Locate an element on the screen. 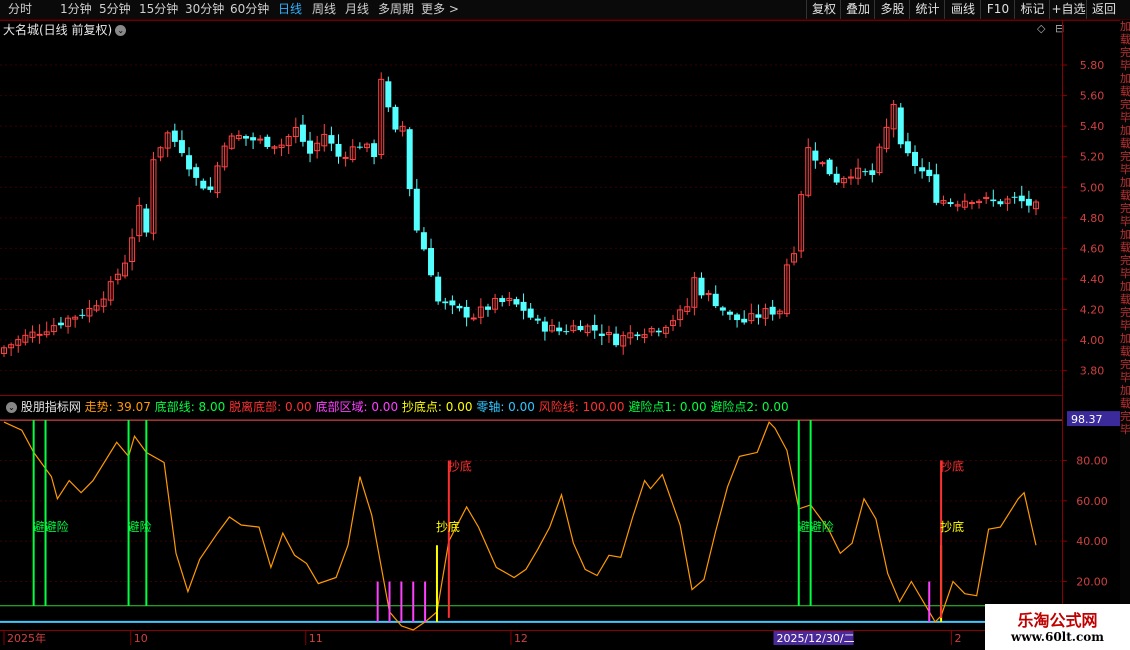 This screenshot has height=650, width=1130. price-tick-label: 4.20 is located at coordinates (1092, 309).